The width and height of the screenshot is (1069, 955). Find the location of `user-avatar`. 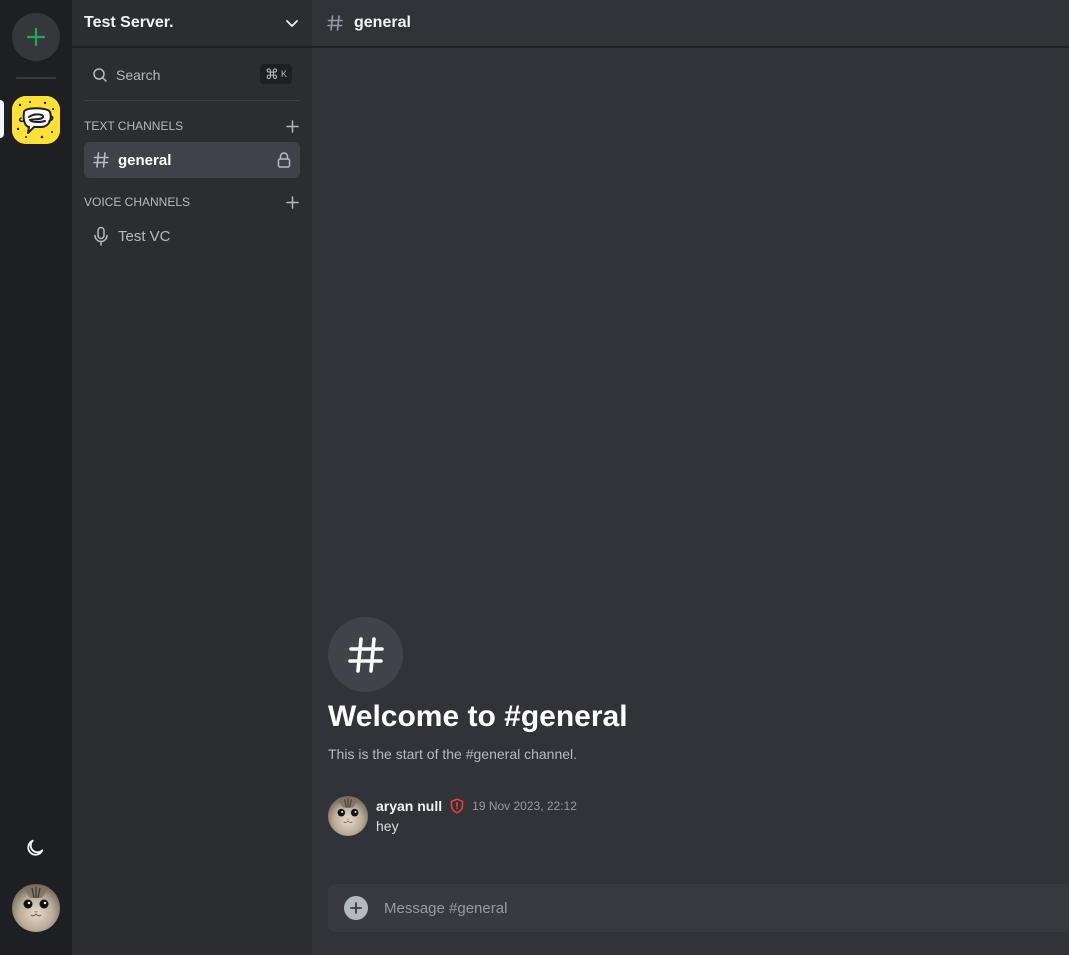

user-avatar is located at coordinates (36, 908).